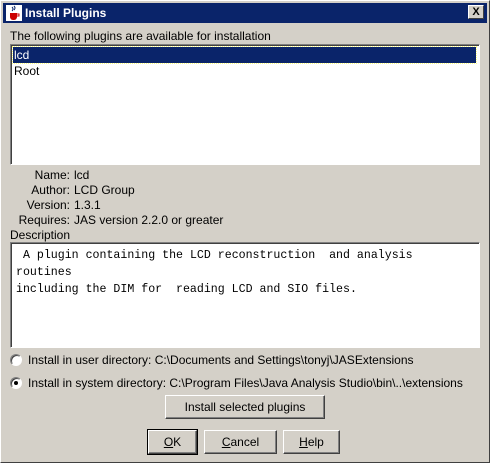 The image size is (490, 463). I want to click on author-value: LCD Group, so click(104, 190).